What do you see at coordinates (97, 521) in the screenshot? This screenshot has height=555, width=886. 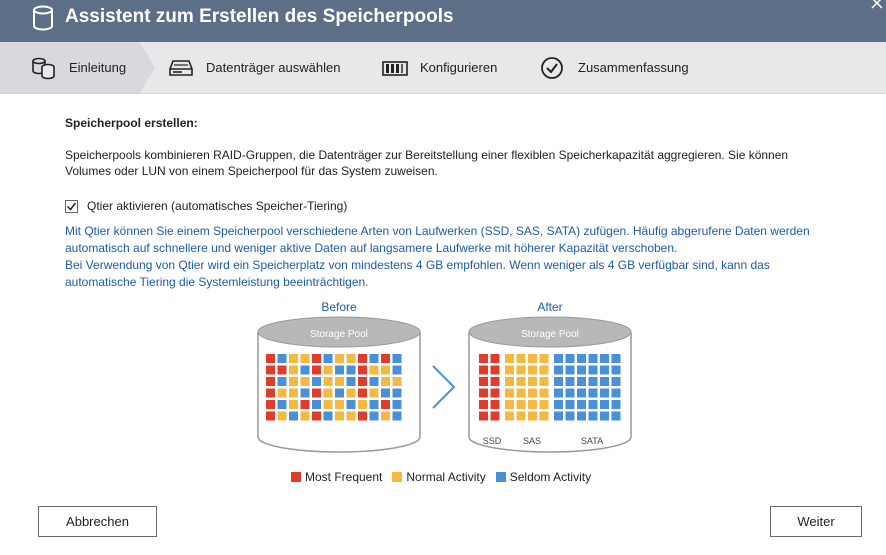 I see `cancel-button: Abbrechen` at bounding box center [97, 521].